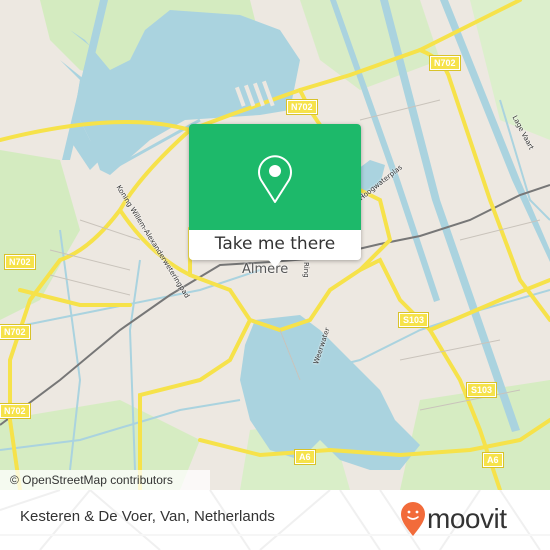 The height and width of the screenshot is (550, 550). What do you see at coordinates (467, 518) in the screenshot?
I see `moovit-wordmark: moovit` at bounding box center [467, 518].